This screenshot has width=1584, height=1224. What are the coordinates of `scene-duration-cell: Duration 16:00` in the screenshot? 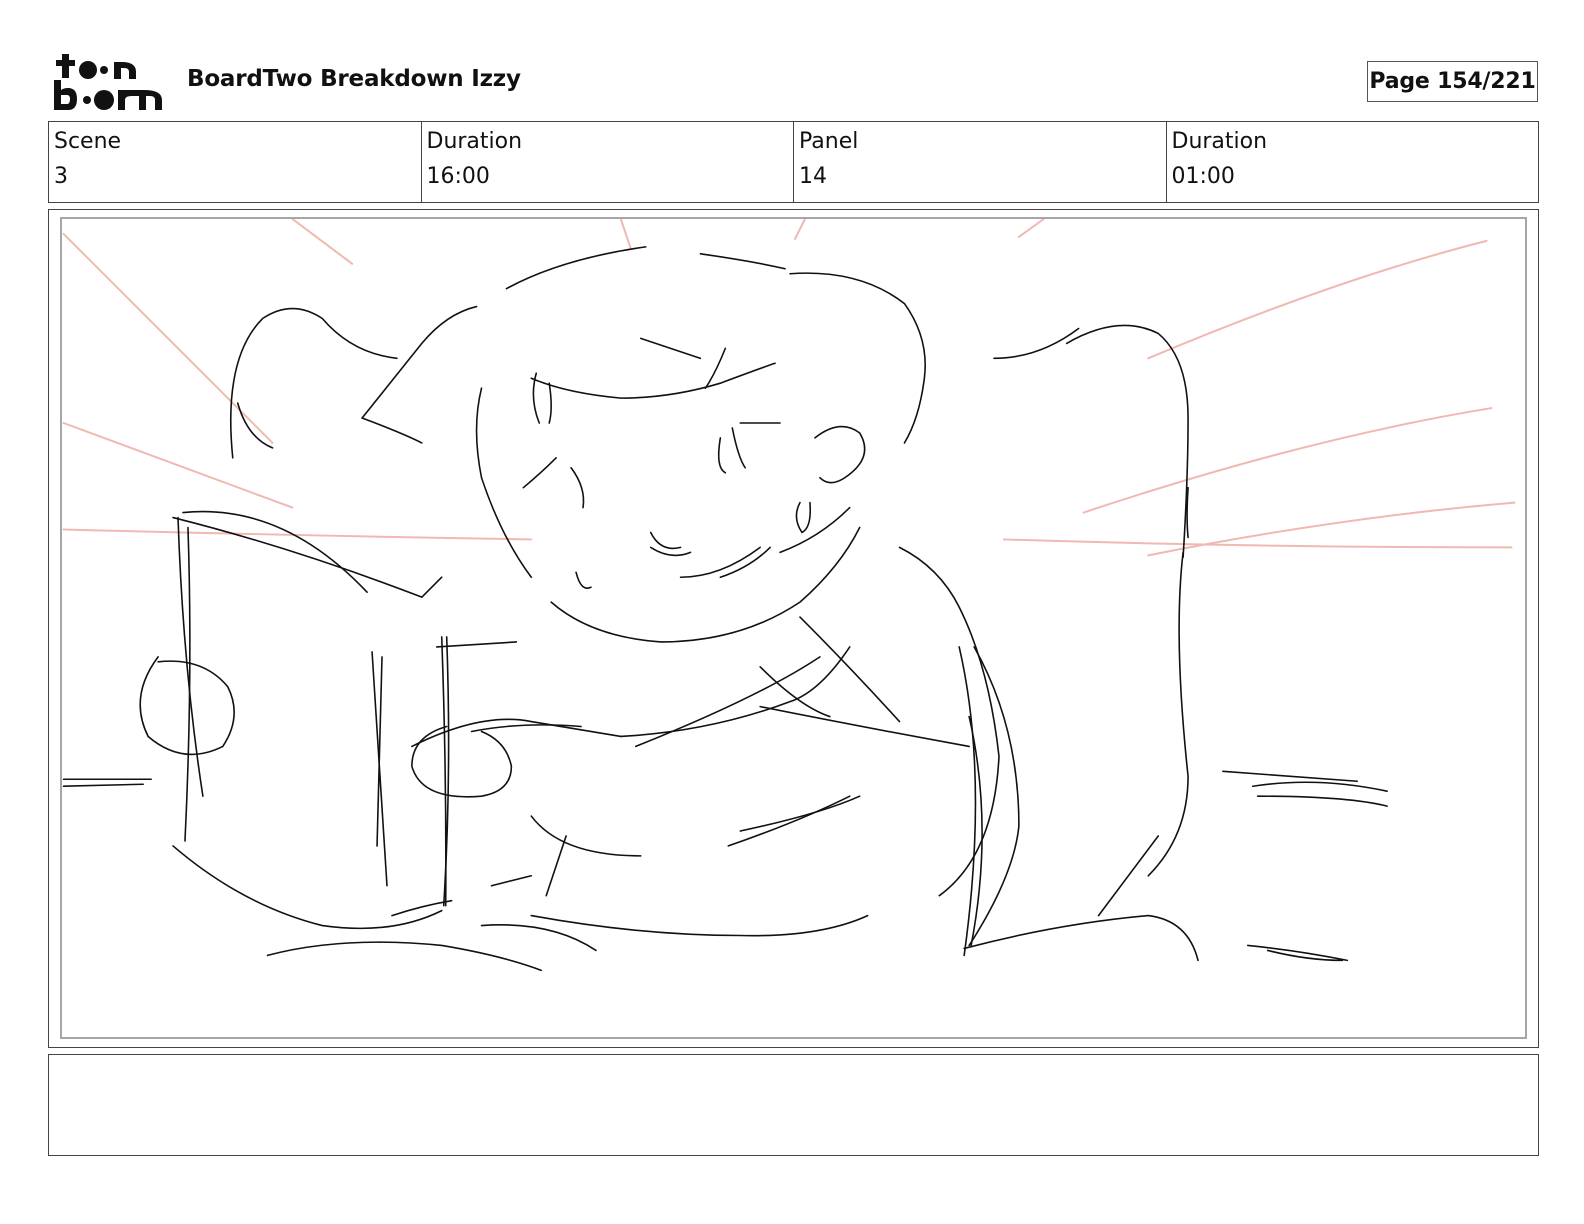 It's located at (608, 162).